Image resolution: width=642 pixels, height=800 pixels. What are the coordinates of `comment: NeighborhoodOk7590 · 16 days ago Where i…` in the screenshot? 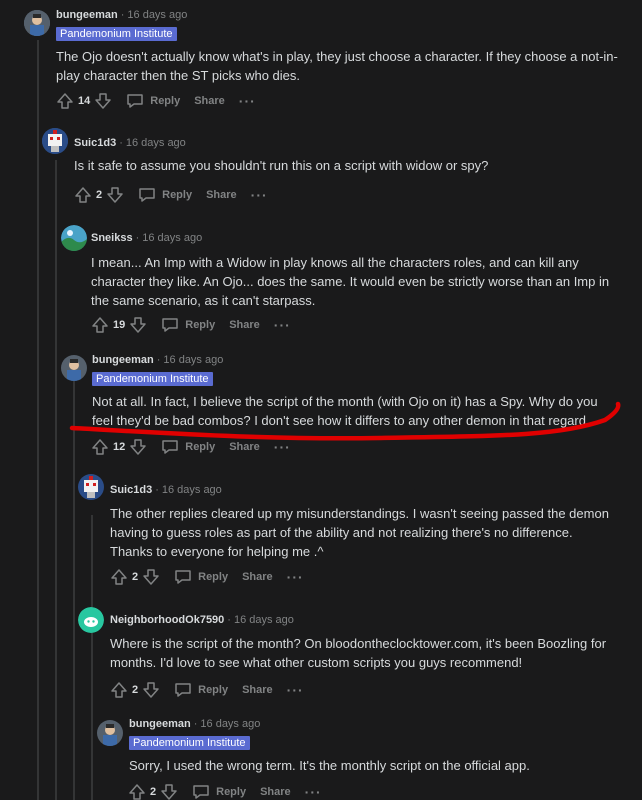 It's located at (360, 641).